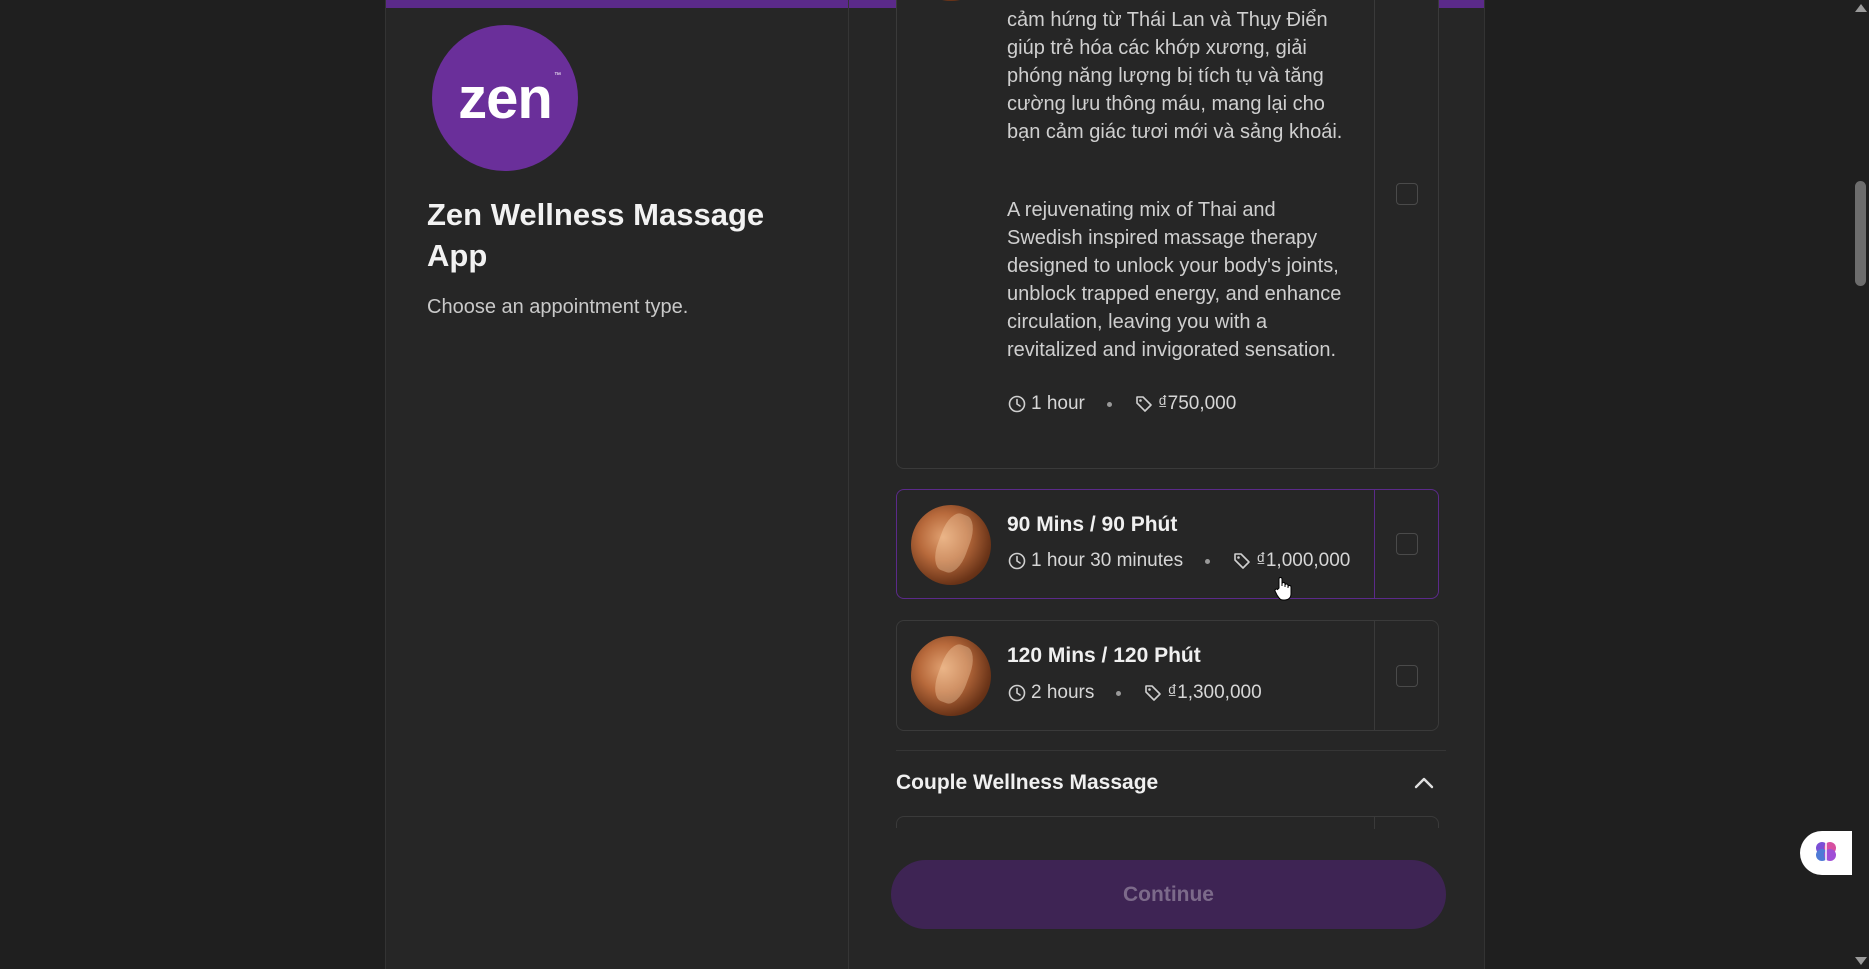  I want to click on page-title: Zen Wellness Massage App, so click(596, 235).